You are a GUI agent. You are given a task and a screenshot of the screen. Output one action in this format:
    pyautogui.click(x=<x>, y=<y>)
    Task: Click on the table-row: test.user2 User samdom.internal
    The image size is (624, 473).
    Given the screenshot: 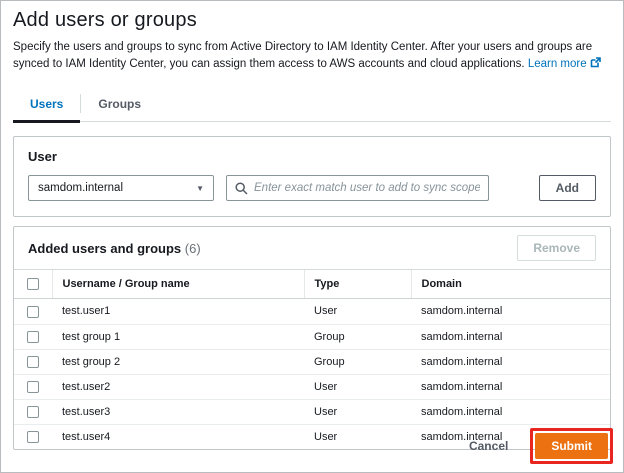 What is the action you would take?
    pyautogui.click(x=312, y=387)
    